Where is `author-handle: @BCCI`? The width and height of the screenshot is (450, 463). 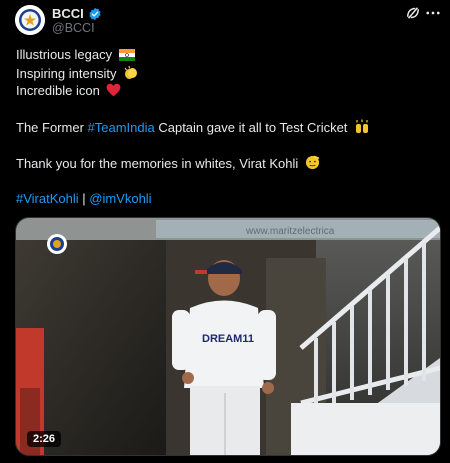
author-handle: @BCCI is located at coordinates (73, 28).